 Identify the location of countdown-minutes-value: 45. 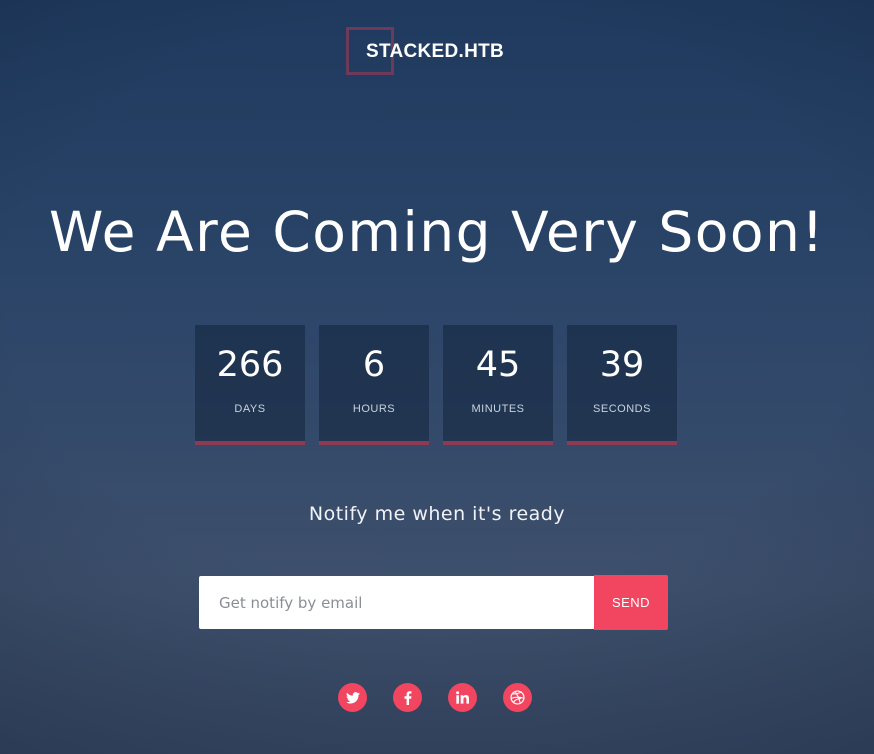
(498, 365).